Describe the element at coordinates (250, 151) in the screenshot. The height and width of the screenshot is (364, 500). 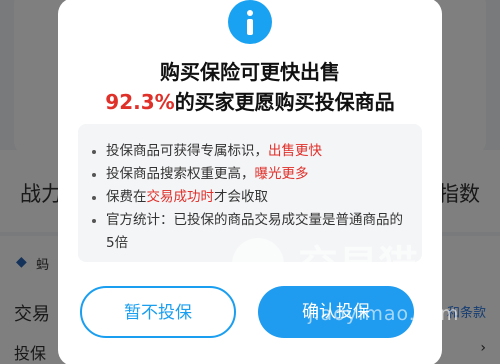
I see `benefit-item: 投保商品可获得专属标识，出售更快` at that location.